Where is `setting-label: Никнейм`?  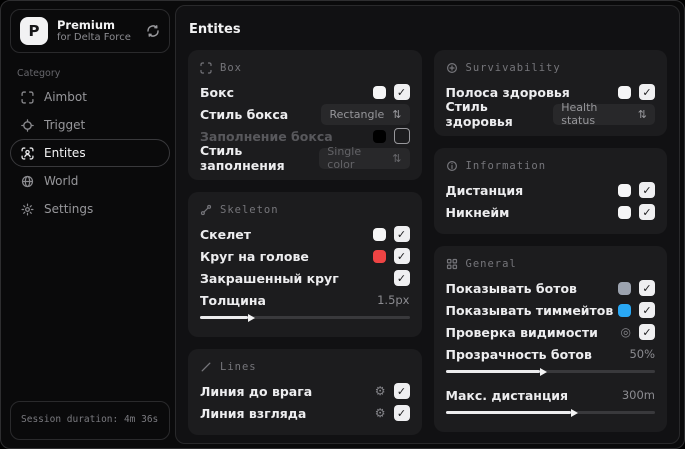 setting-label: Никнейм is located at coordinates (477, 212).